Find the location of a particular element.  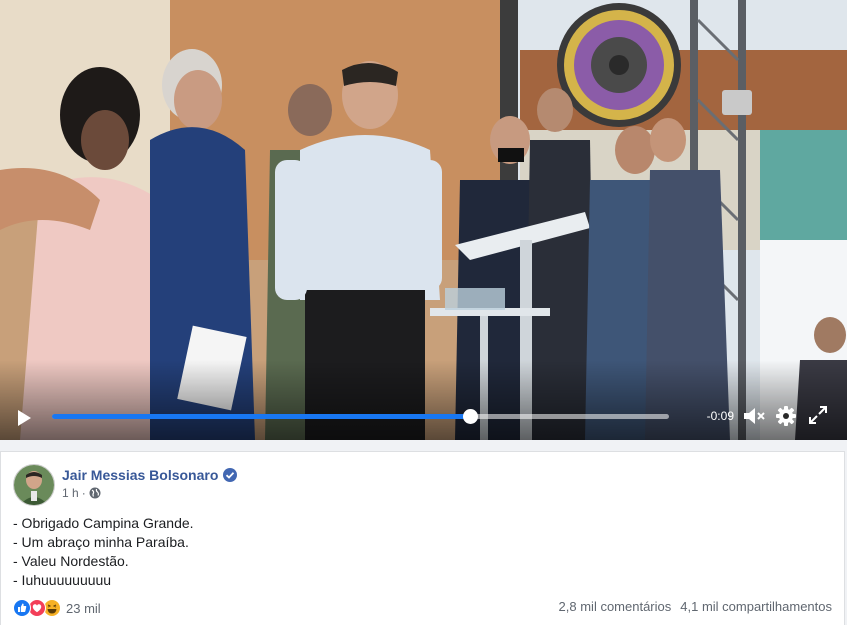

author-avatar is located at coordinates (34, 485).